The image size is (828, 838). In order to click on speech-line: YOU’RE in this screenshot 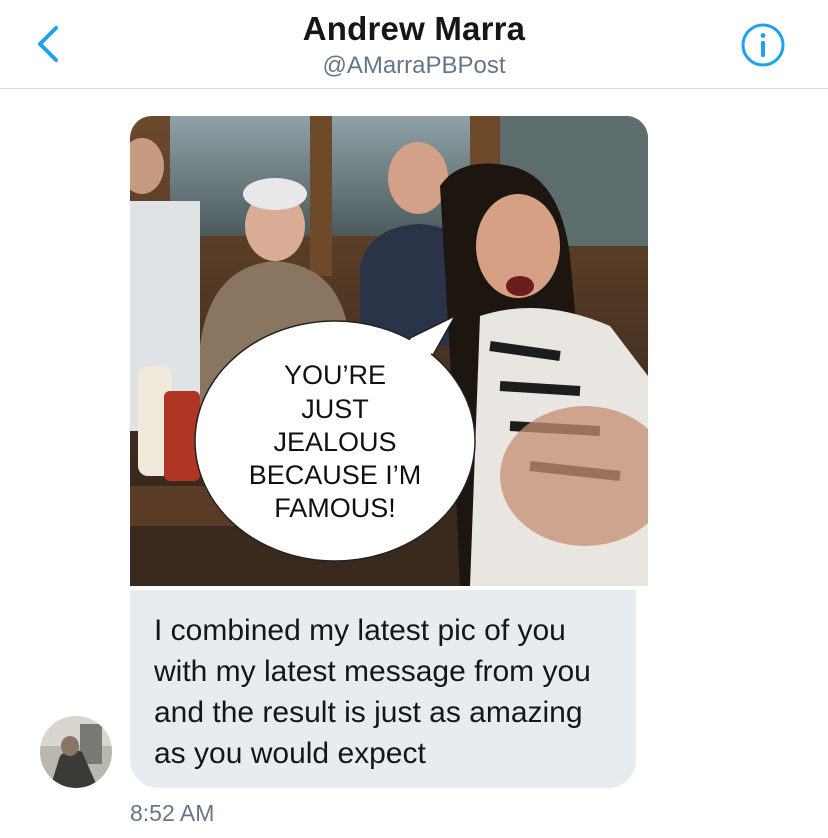, I will do `click(335, 375)`.